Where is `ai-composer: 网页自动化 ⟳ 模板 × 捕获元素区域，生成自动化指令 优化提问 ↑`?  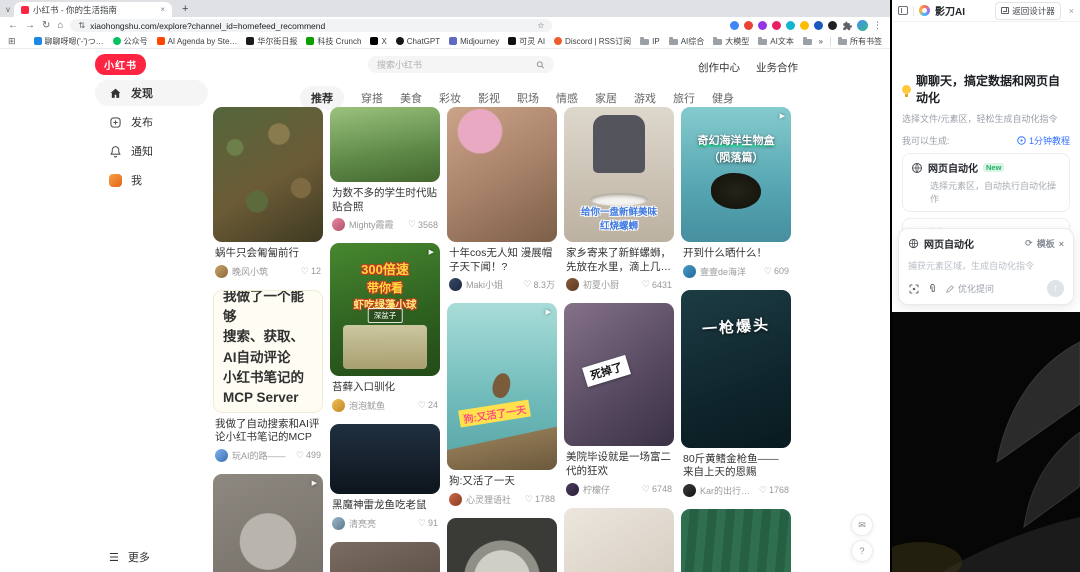 ai-composer: 网页自动化 ⟳ 模板 × 捕获元素区域，生成自动化指令 优化提问 ↑ is located at coordinates (986, 266).